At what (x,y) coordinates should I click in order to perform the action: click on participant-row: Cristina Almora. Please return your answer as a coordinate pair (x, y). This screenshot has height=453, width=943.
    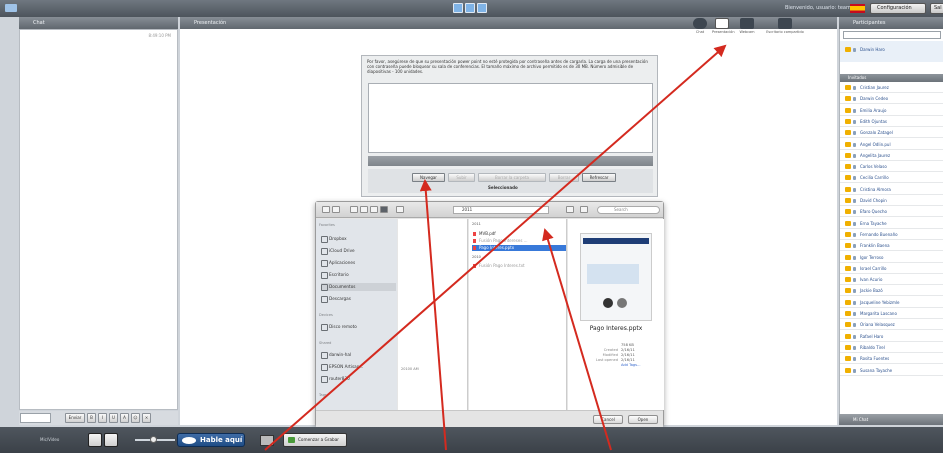
    Looking at the image, I should click on (891, 190).